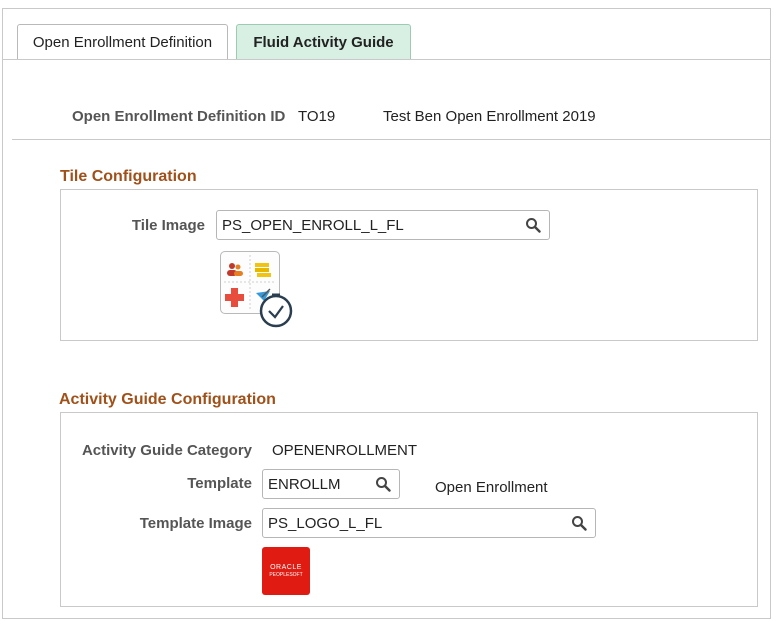 The width and height of the screenshot is (782, 621). What do you see at coordinates (122, 42) in the screenshot?
I see `tab-open-enrollment-definition: Open Enrollment Definition` at bounding box center [122, 42].